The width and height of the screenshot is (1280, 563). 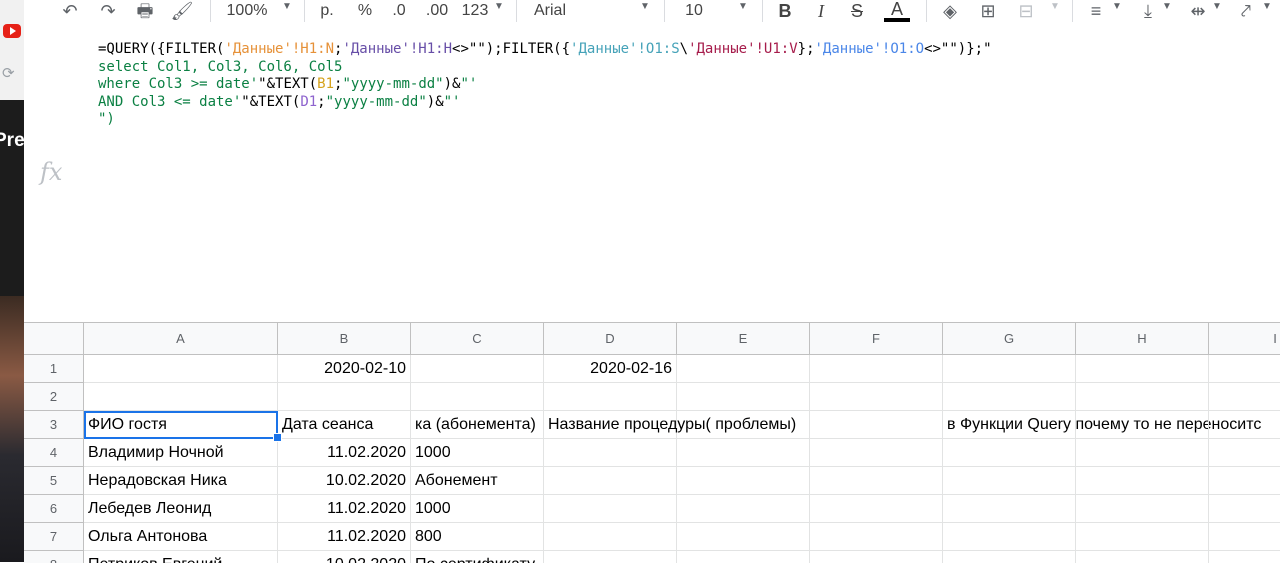 I want to click on cell-e7, so click(x=743, y=537).